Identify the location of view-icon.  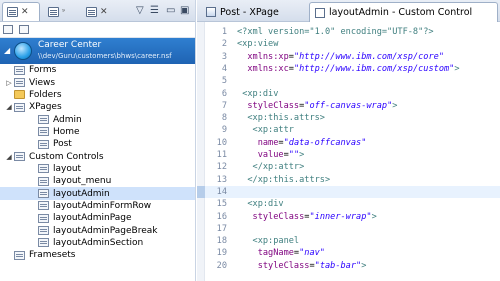
(19, 83).